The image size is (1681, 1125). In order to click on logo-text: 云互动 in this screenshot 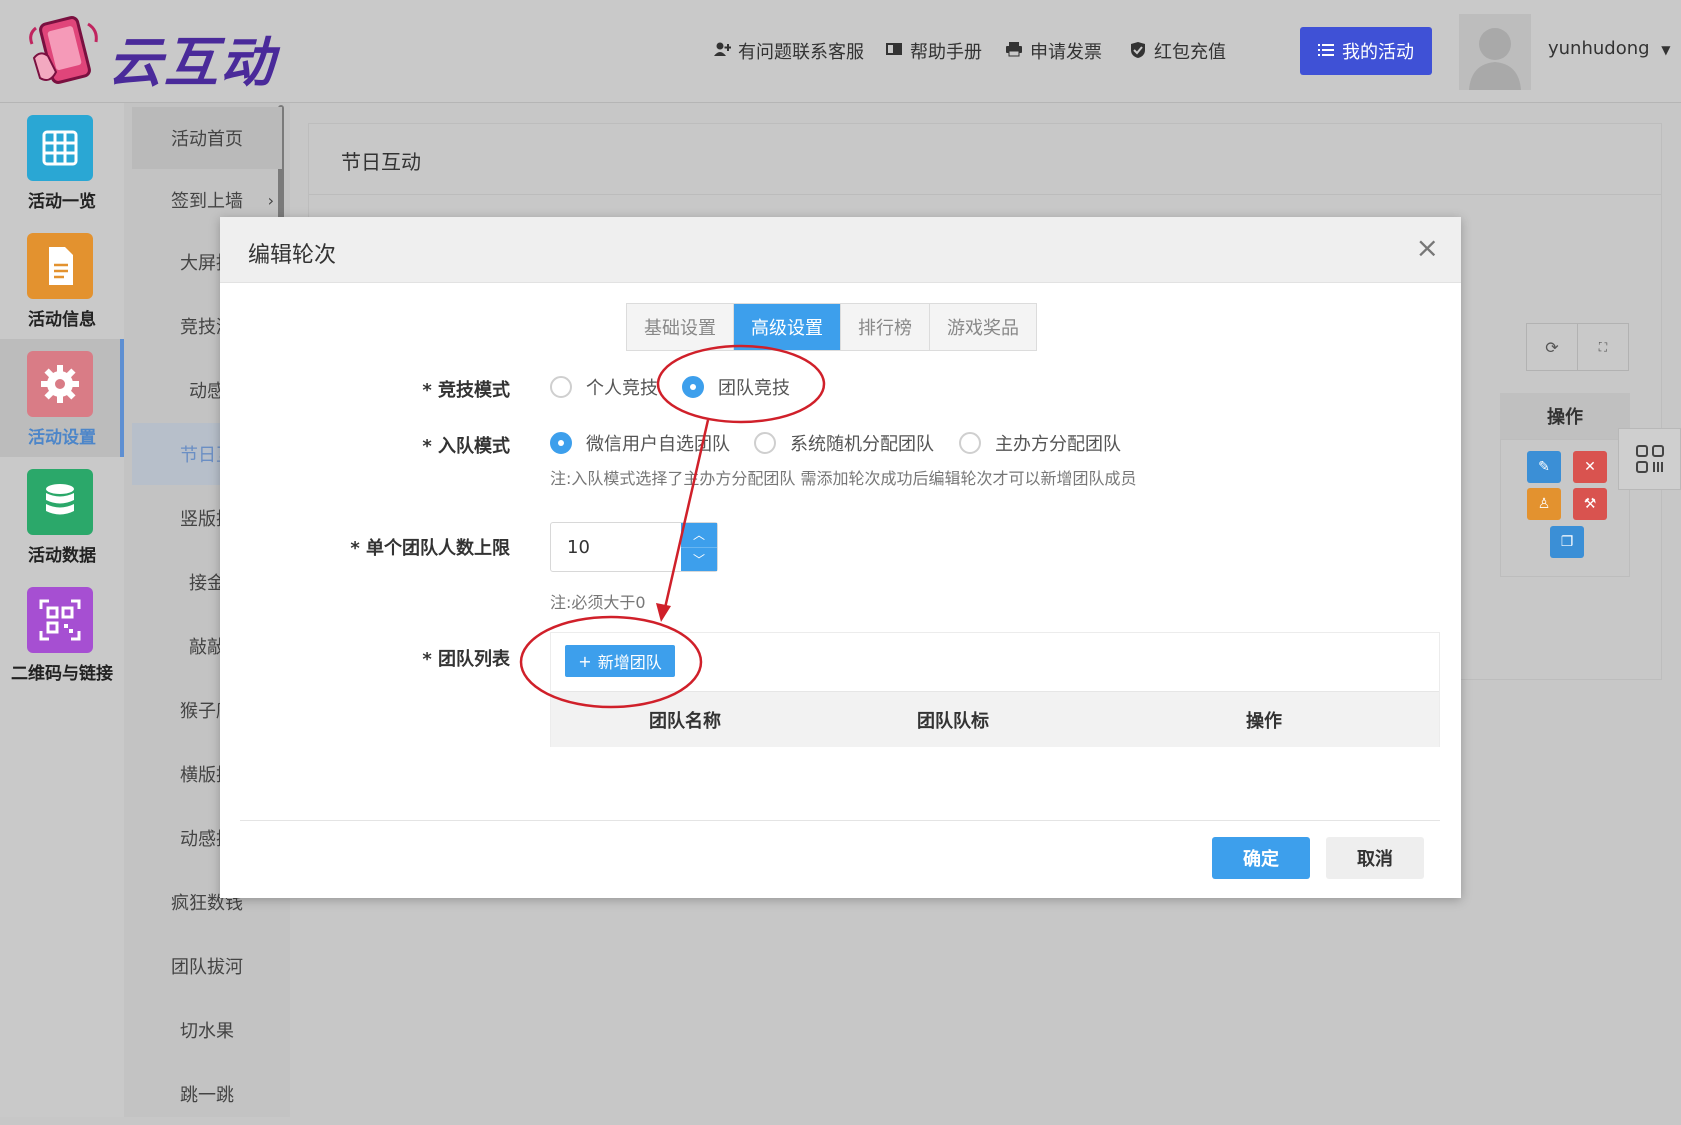, I will do `click(192, 62)`.